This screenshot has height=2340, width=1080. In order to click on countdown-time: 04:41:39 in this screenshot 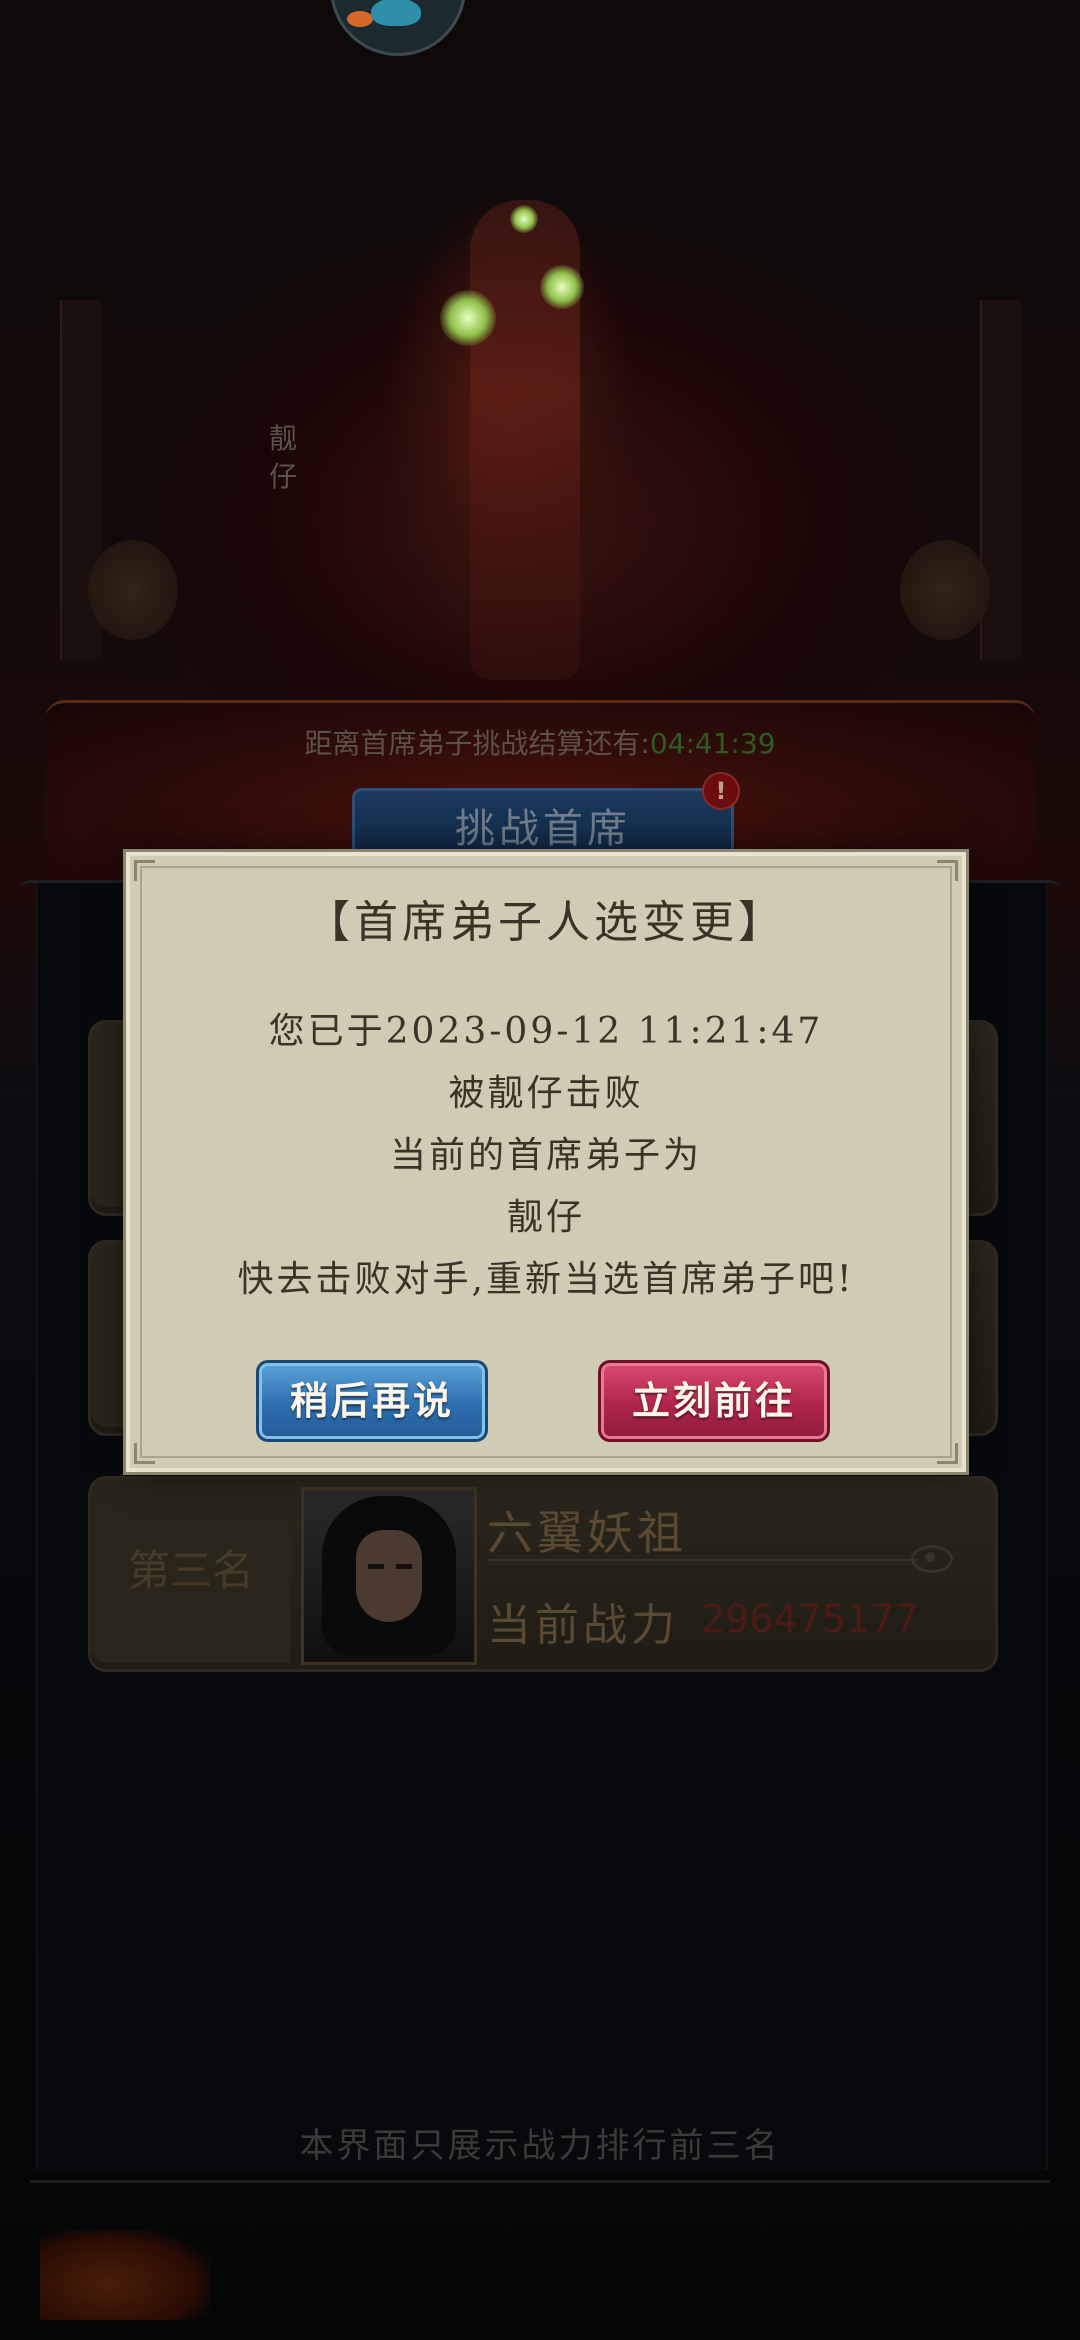, I will do `click(712, 743)`.